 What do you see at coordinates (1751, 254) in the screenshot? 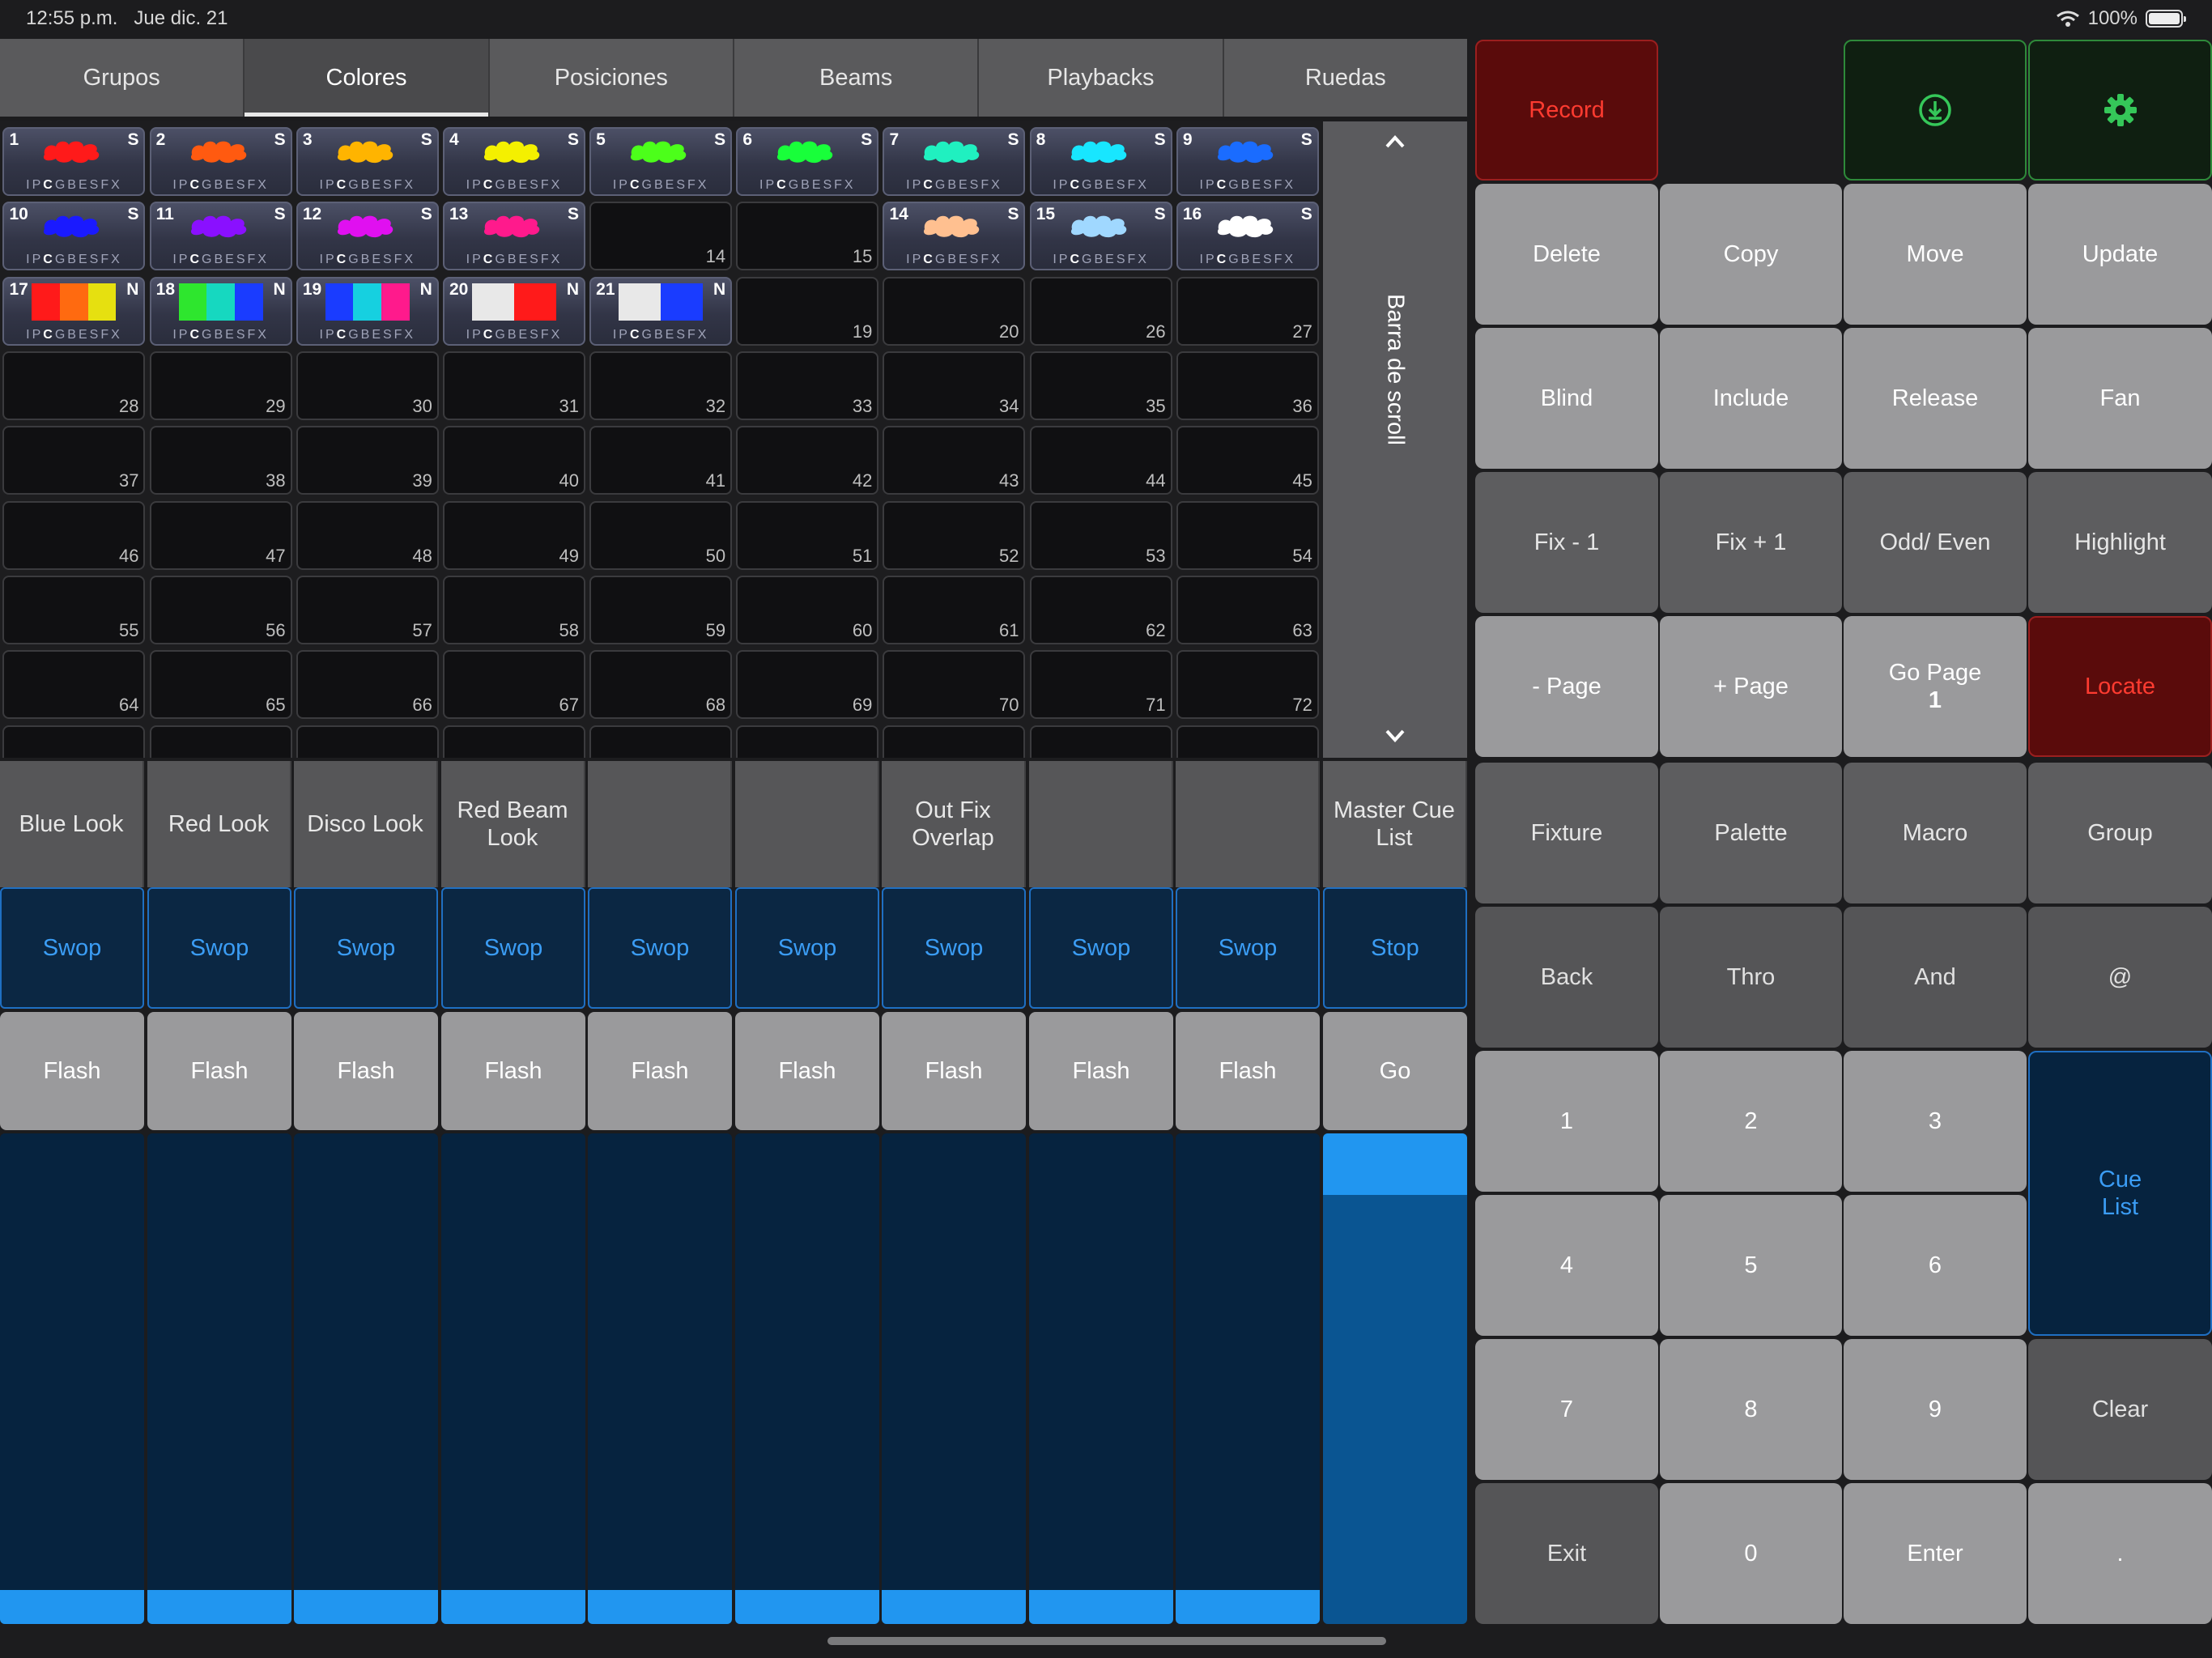
I see `copy-button: Copy` at bounding box center [1751, 254].